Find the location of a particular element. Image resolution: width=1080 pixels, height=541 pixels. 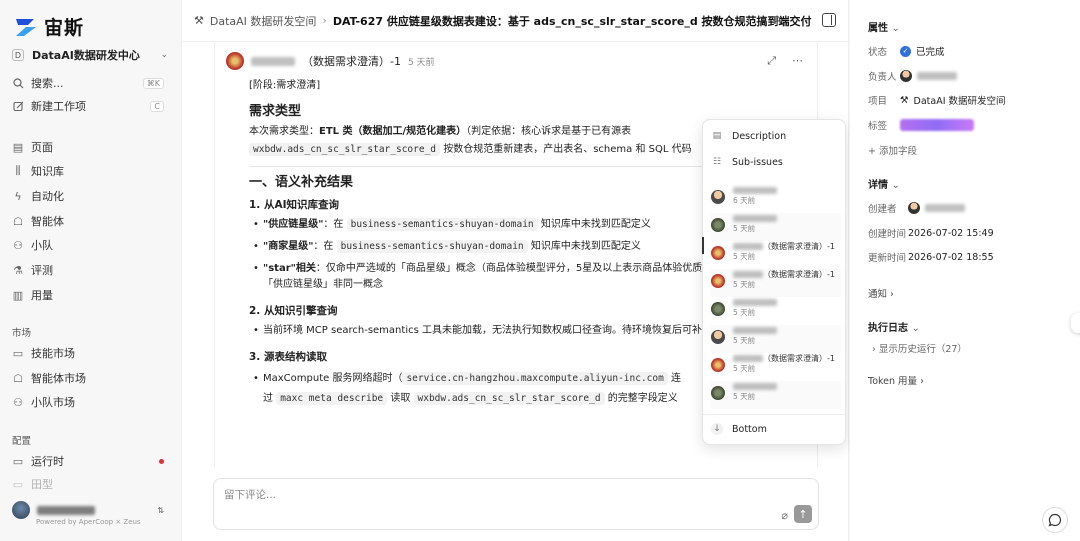

notify-toggle: 通知 › is located at coordinates (881, 293).